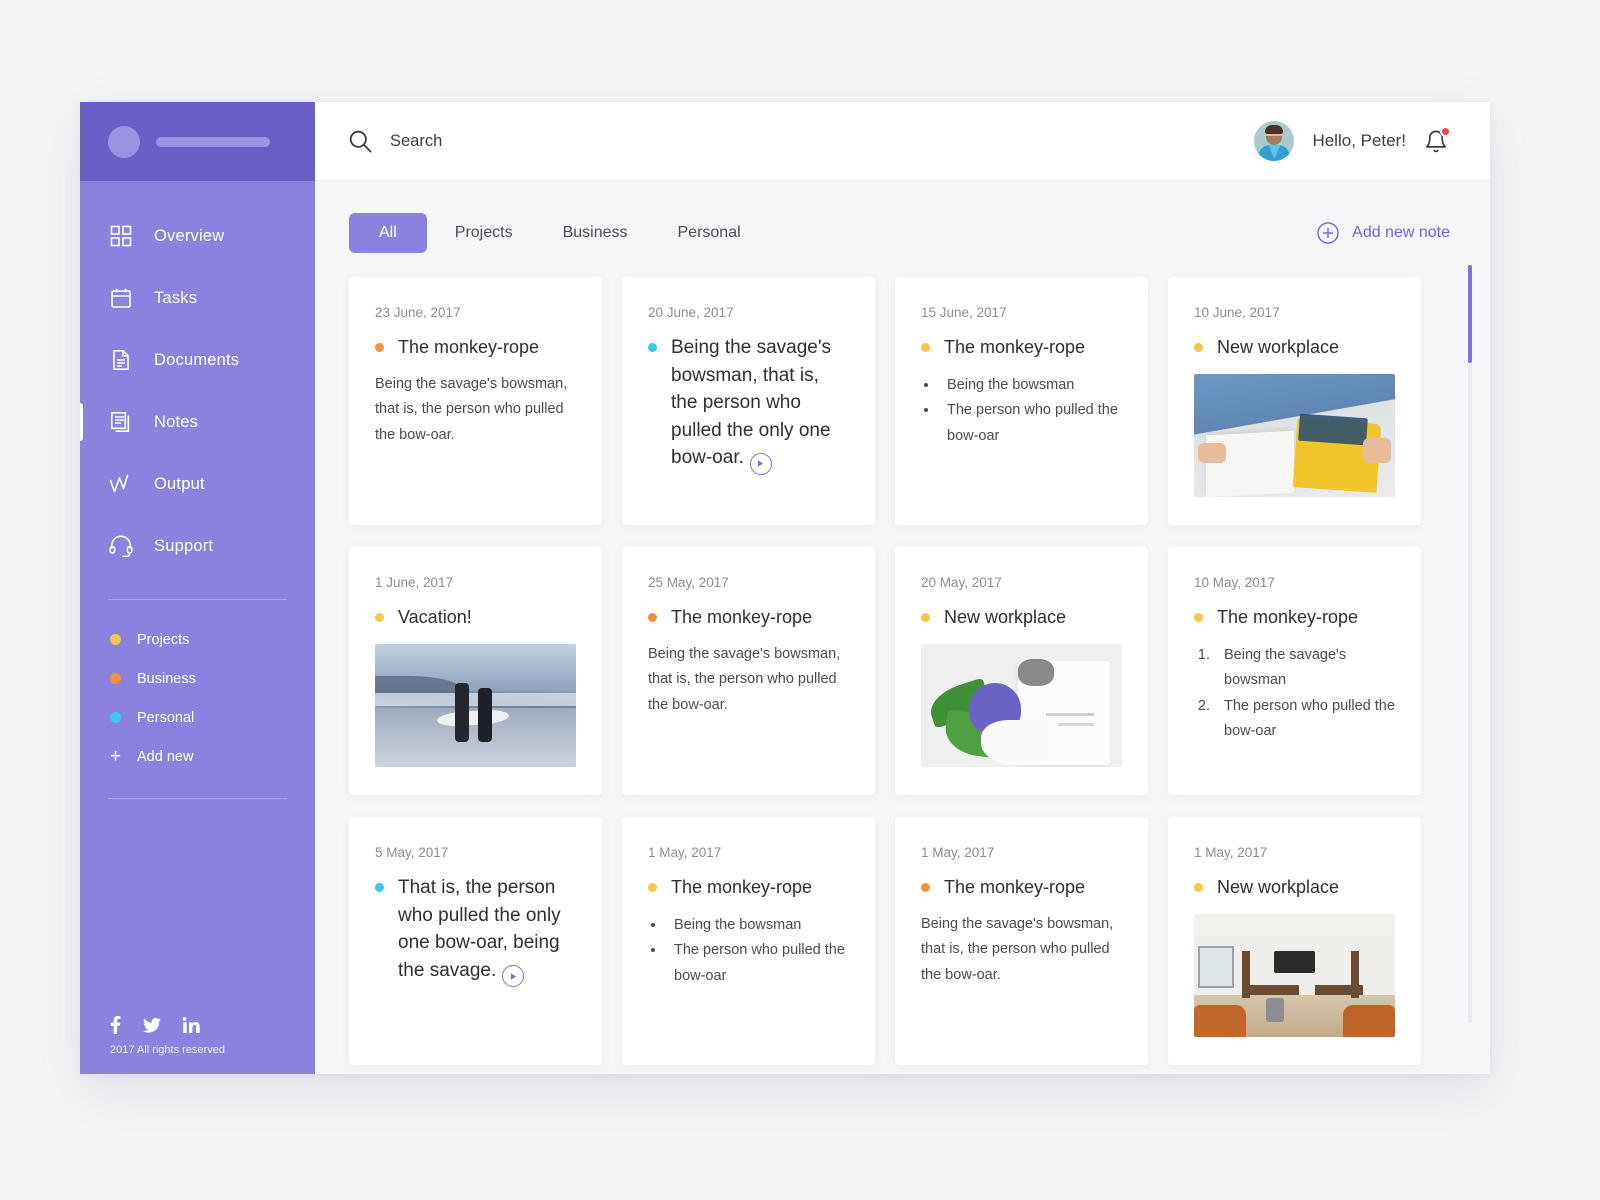 This screenshot has width=1600, height=1200. I want to click on tab-projects: Projects, so click(484, 233).